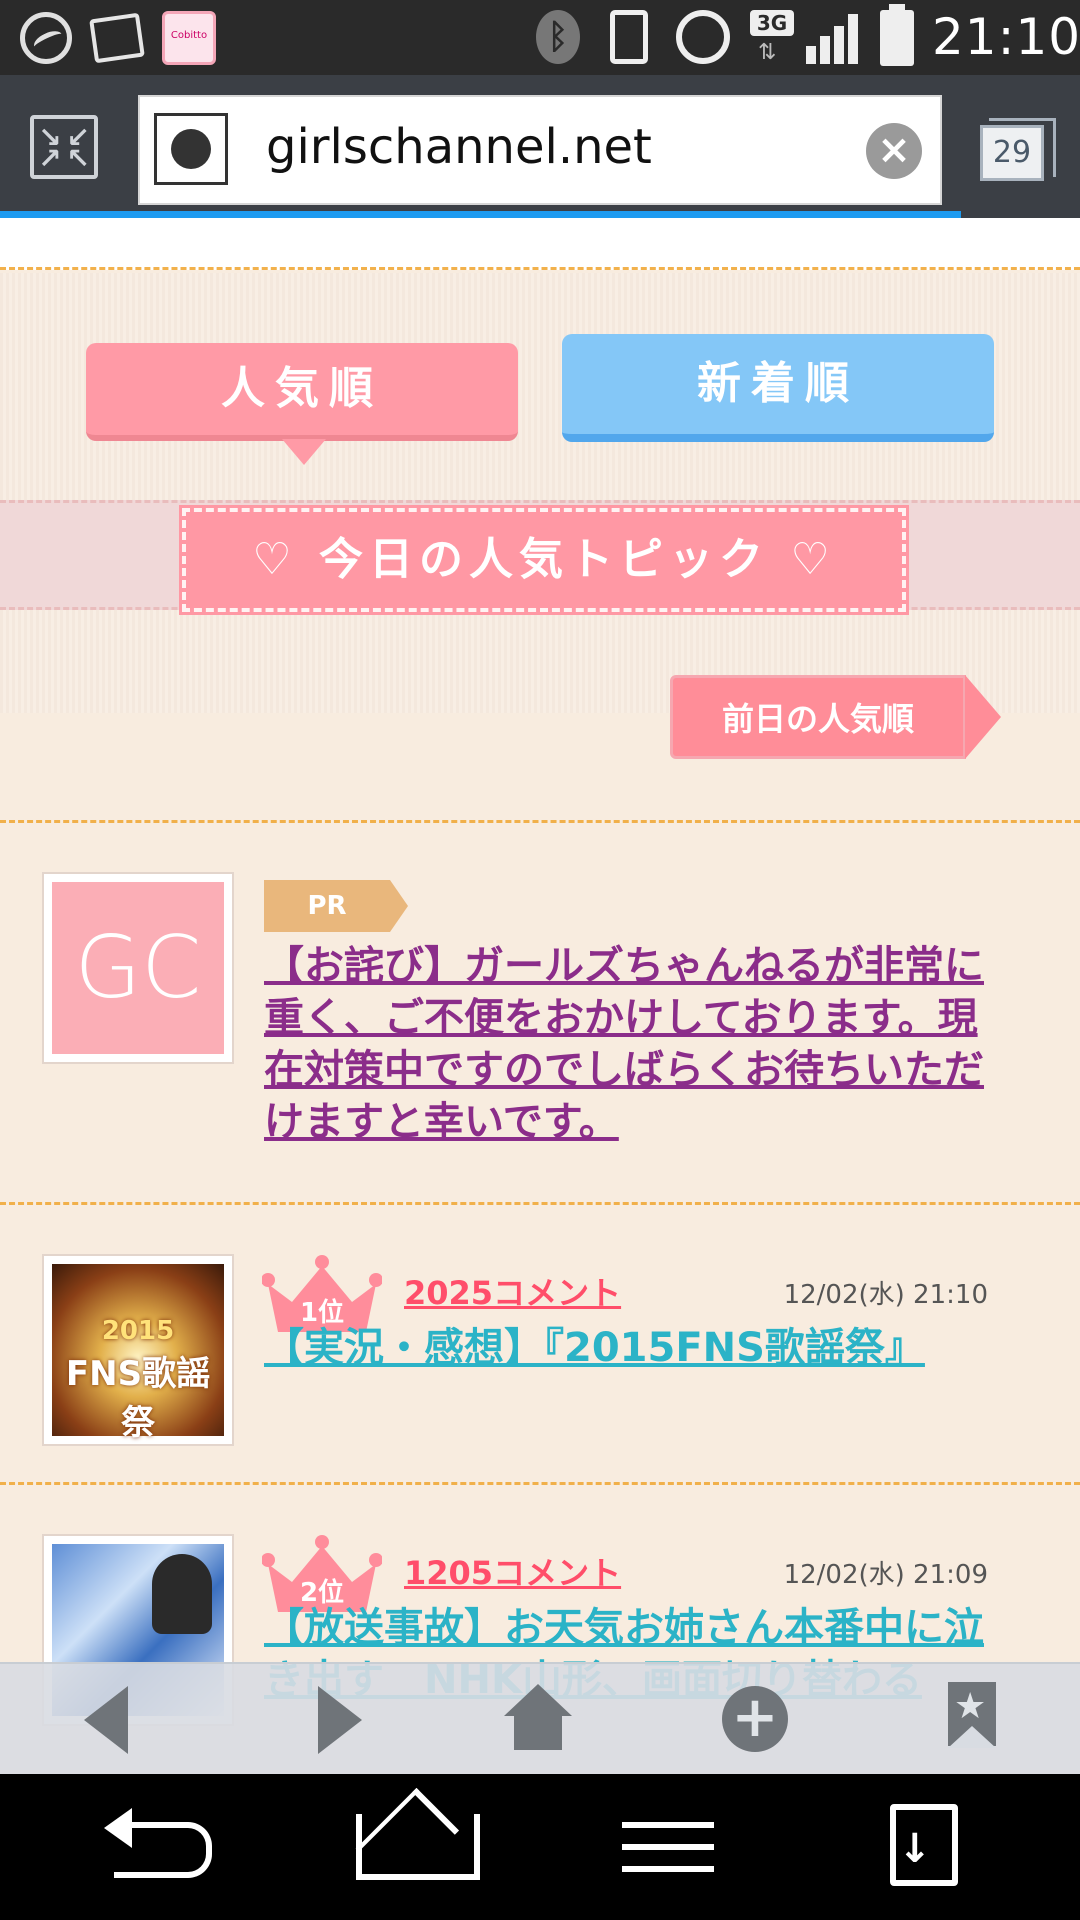  Describe the element at coordinates (1006, 37) in the screenshot. I see `clock: 21:10` at that location.